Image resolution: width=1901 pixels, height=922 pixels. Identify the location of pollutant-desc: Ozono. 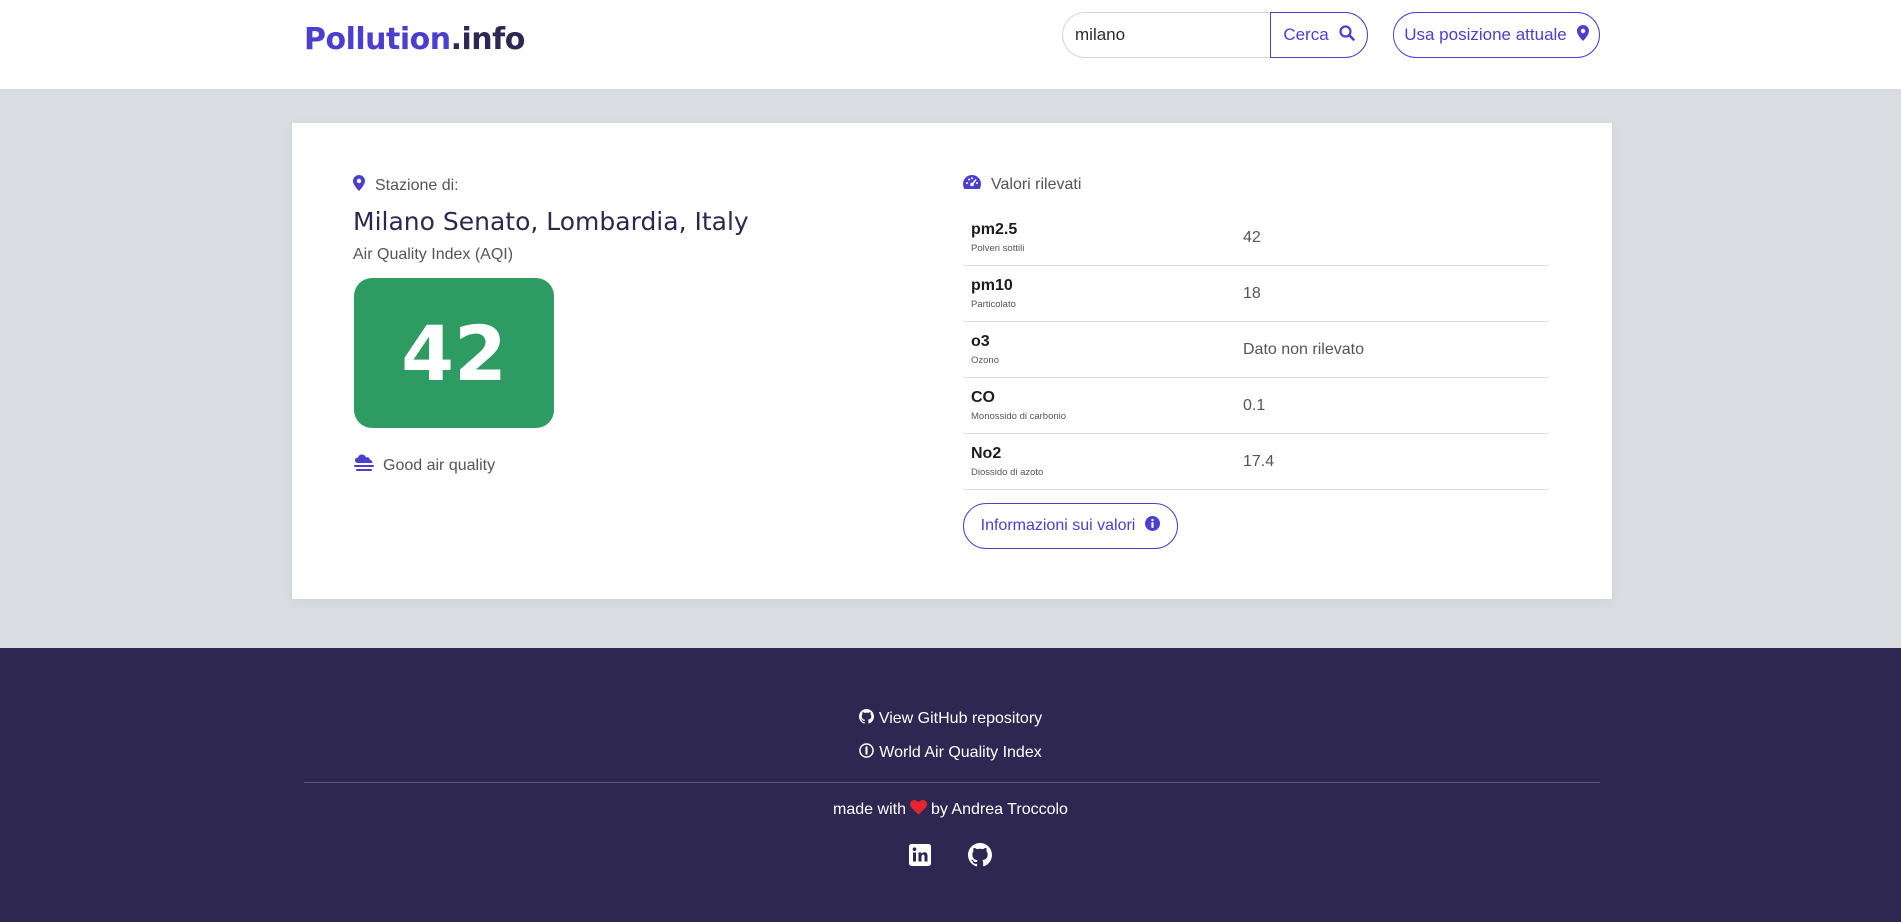
(985, 360).